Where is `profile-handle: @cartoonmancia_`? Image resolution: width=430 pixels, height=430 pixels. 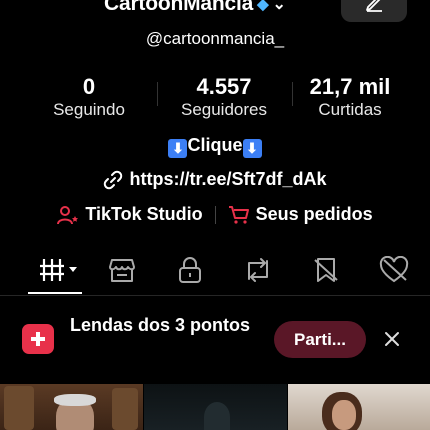
profile-handle: @cartoonmancia_ is located at coordinates (215, 38).